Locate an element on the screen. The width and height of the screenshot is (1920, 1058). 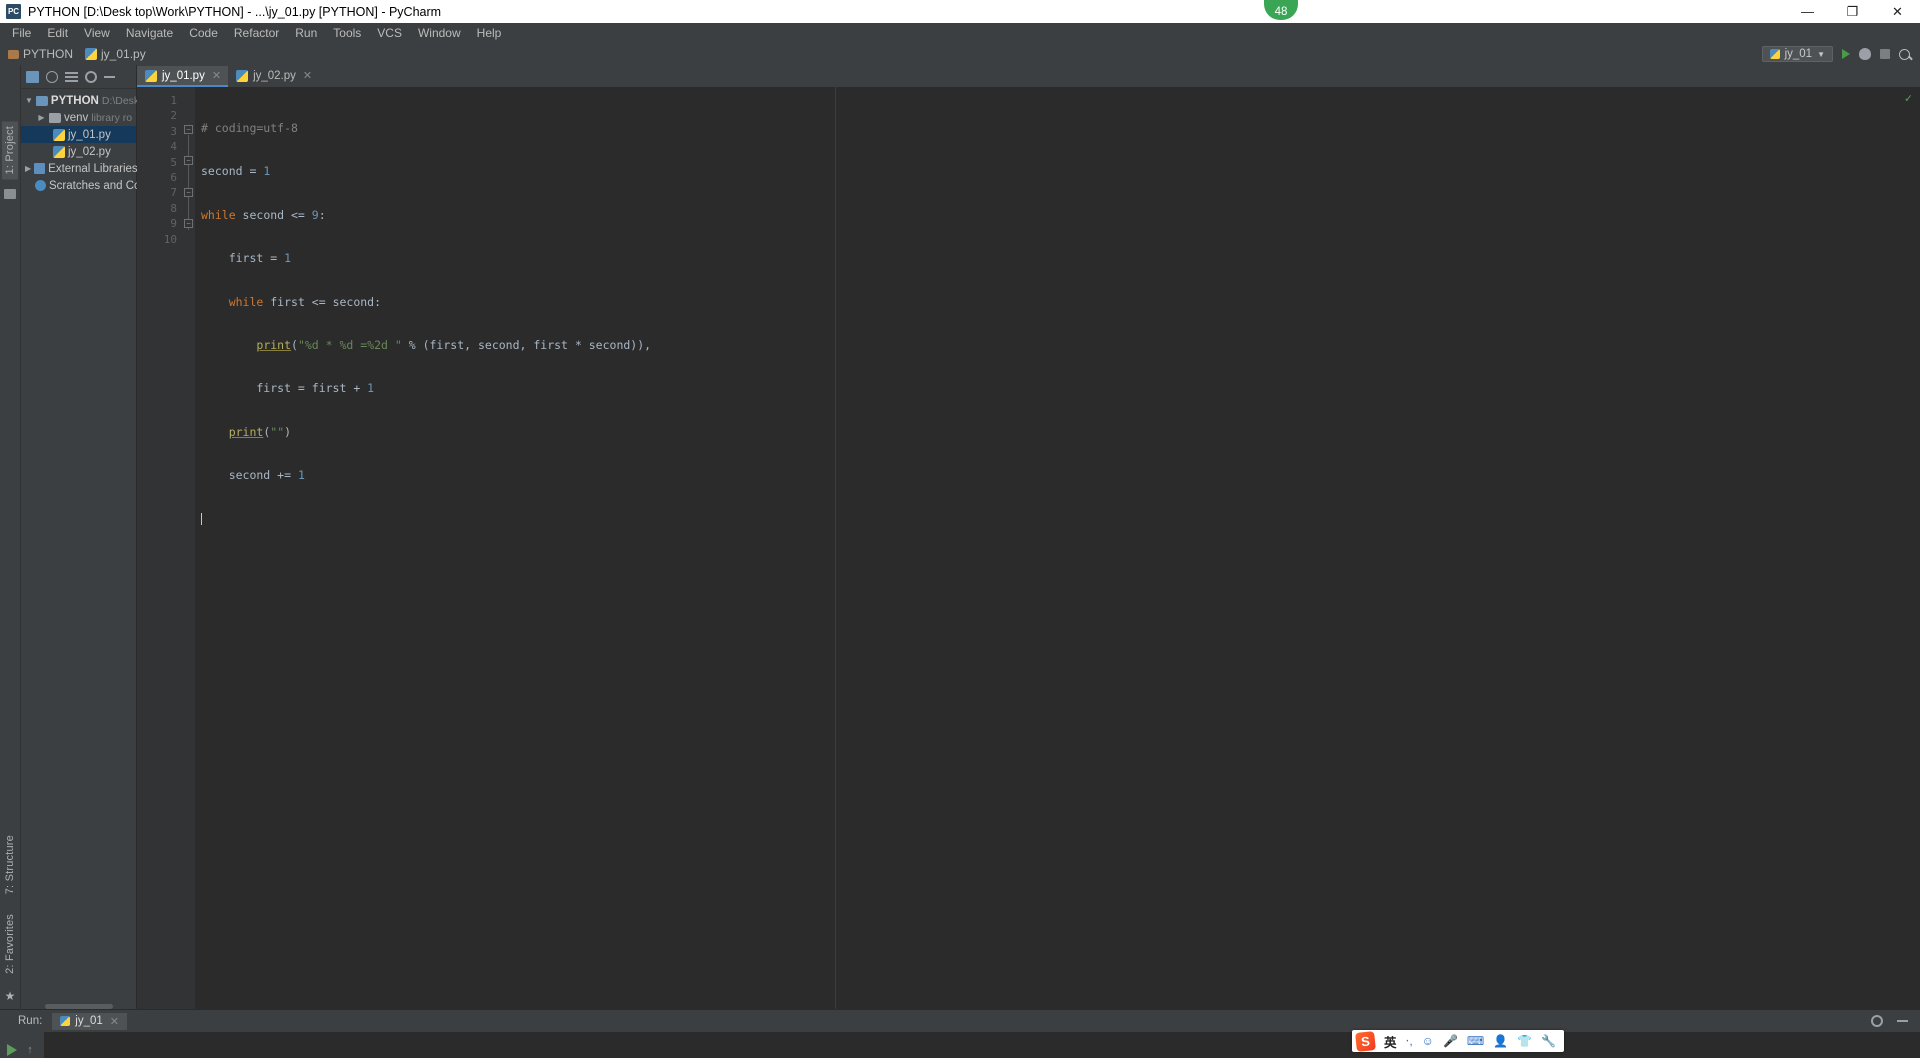
favorites-star-icon: ★ is located at coordinates (10, 996).